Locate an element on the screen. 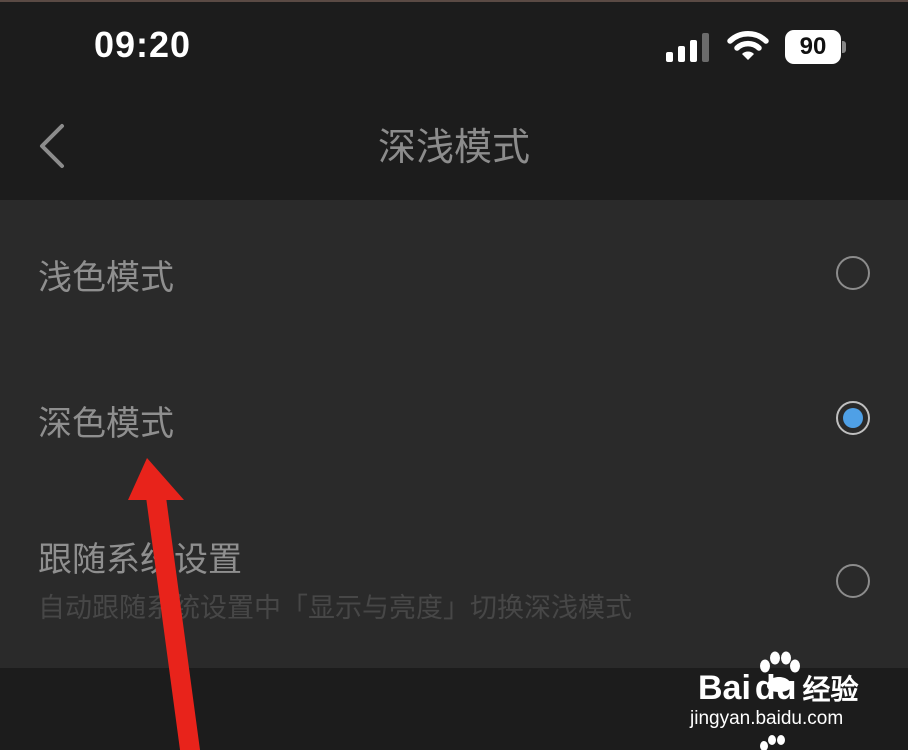  paw-icon-small is located at coordinates (772, 742).